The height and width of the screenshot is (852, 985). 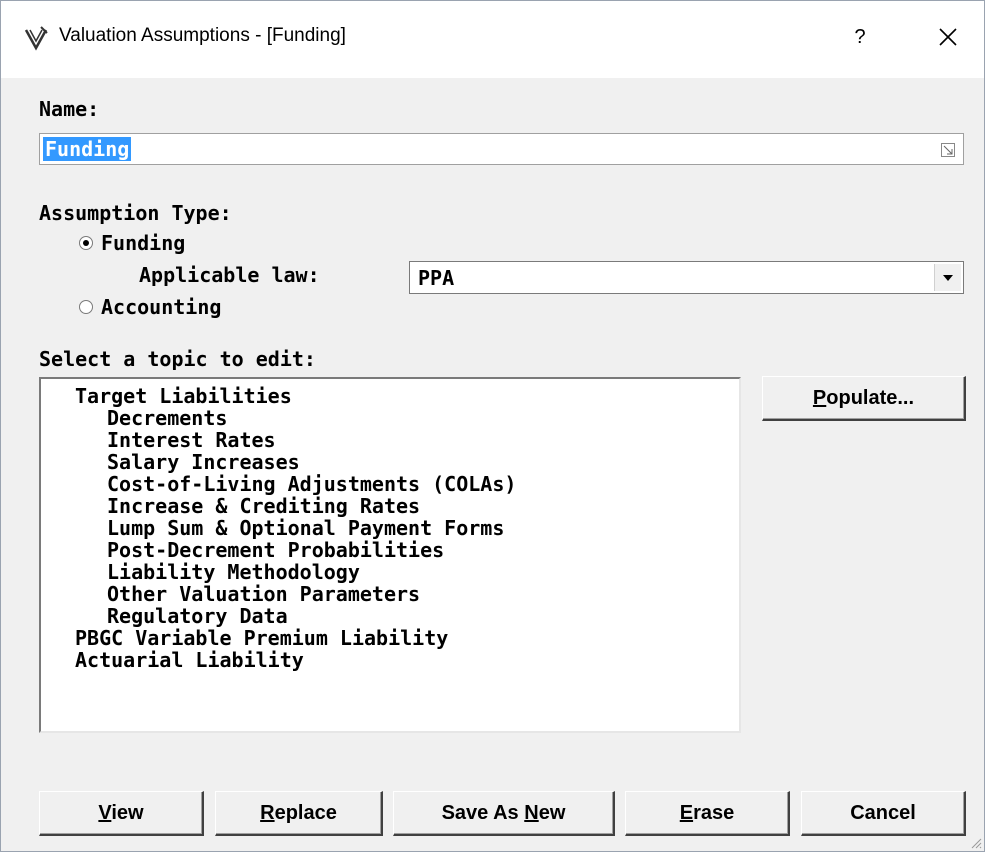 I want to click on topic-list-item: Other Valuation Parameters, so click(x=263, y=594).